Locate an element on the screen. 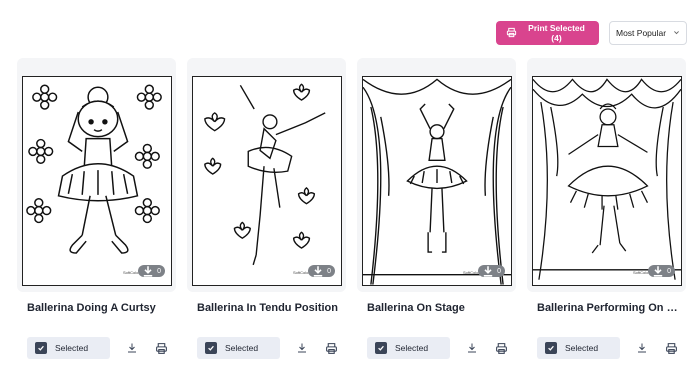  toolbar: Print Selected (4) Most Popular is located at coordinates (591, 33).